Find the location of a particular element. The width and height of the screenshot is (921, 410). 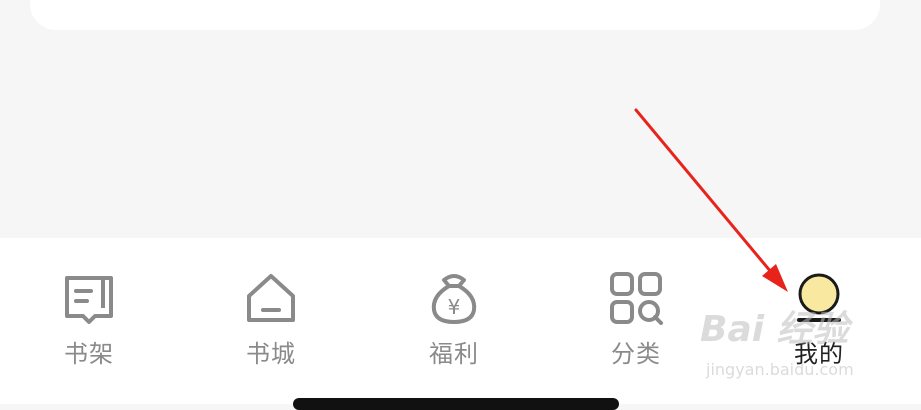

bookshelf-icon is located at coordinates (89, 300).